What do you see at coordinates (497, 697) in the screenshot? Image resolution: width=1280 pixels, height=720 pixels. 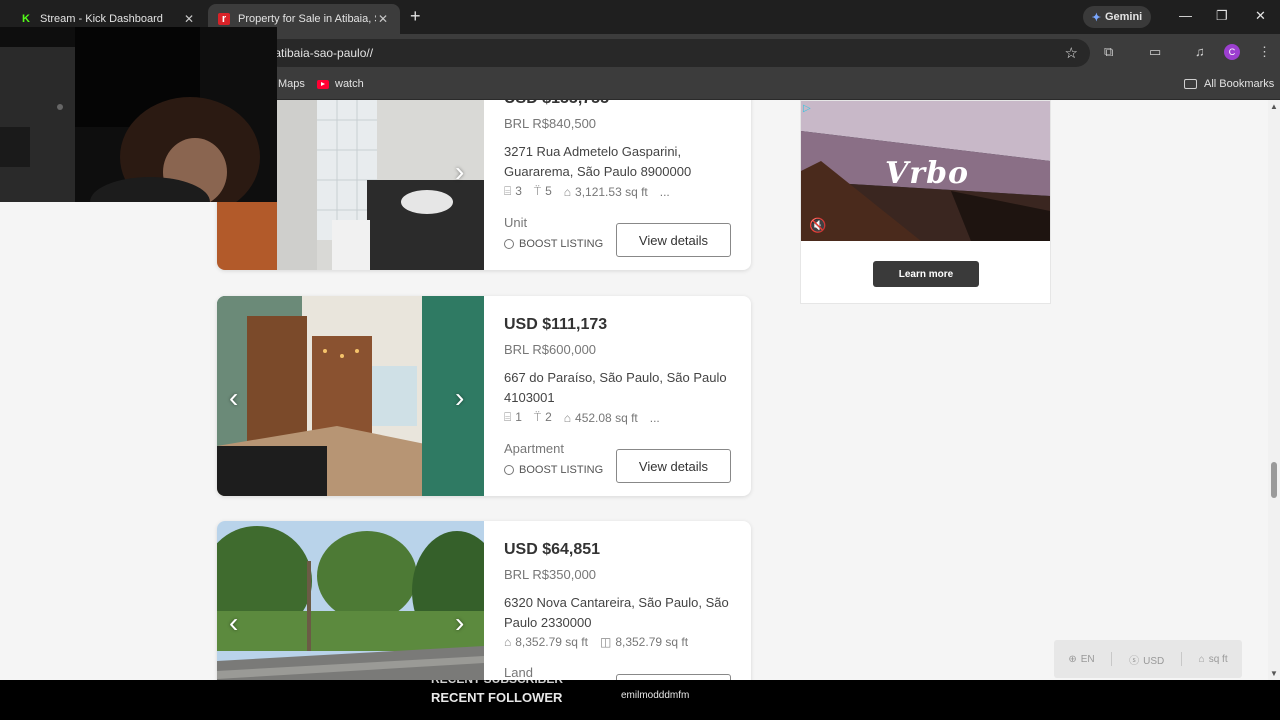 I see `recent-follower-label: RECENT FOLLOWER` at bounding box center [497, 697].